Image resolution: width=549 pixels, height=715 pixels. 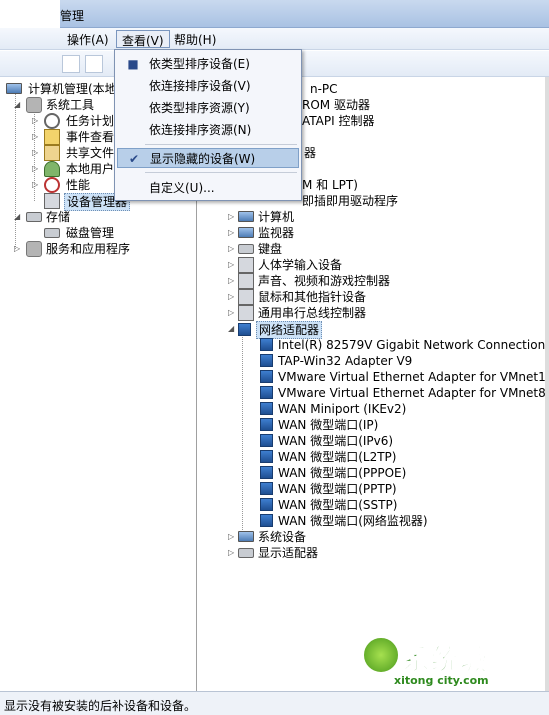 I want to click on title-bar: 管理, so click(x=274, y=14).